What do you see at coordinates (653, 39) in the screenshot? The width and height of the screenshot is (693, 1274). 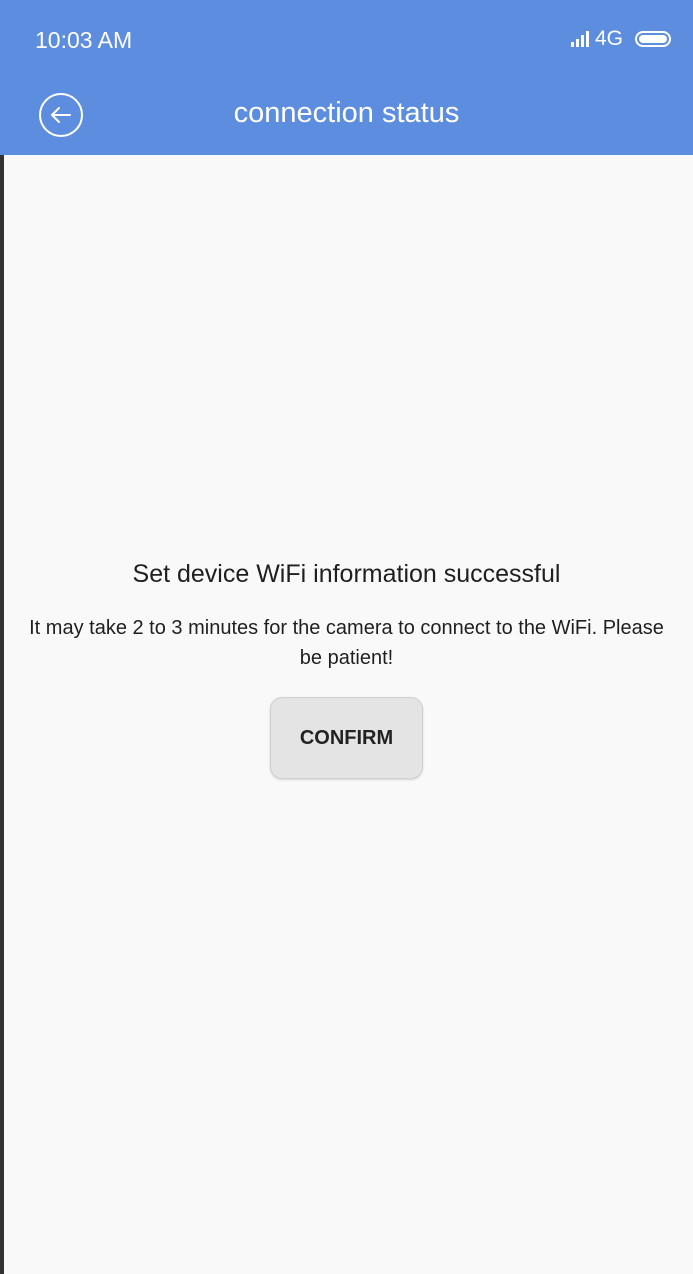 I see `battery-icon` at bounding box center [653, 39].